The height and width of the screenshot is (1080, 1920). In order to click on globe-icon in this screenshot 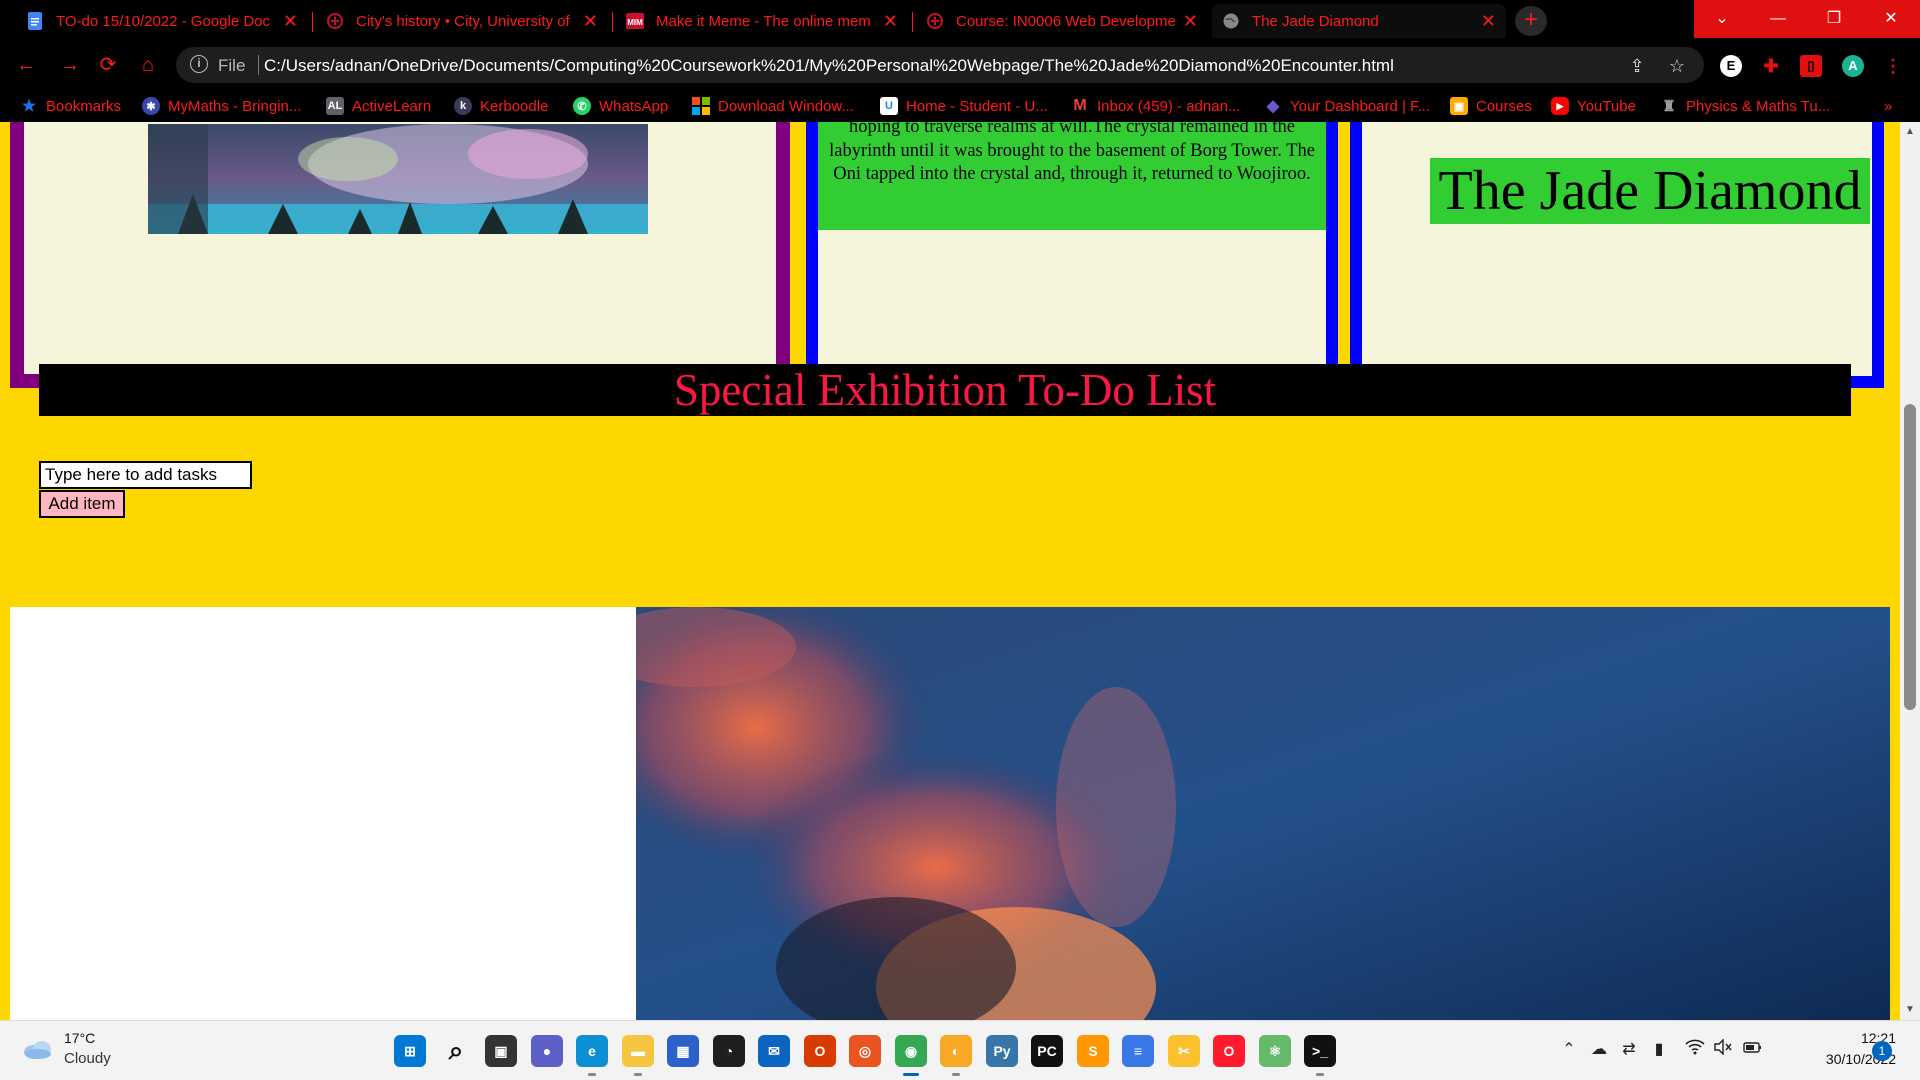, I will do `click(1231, 21)`.